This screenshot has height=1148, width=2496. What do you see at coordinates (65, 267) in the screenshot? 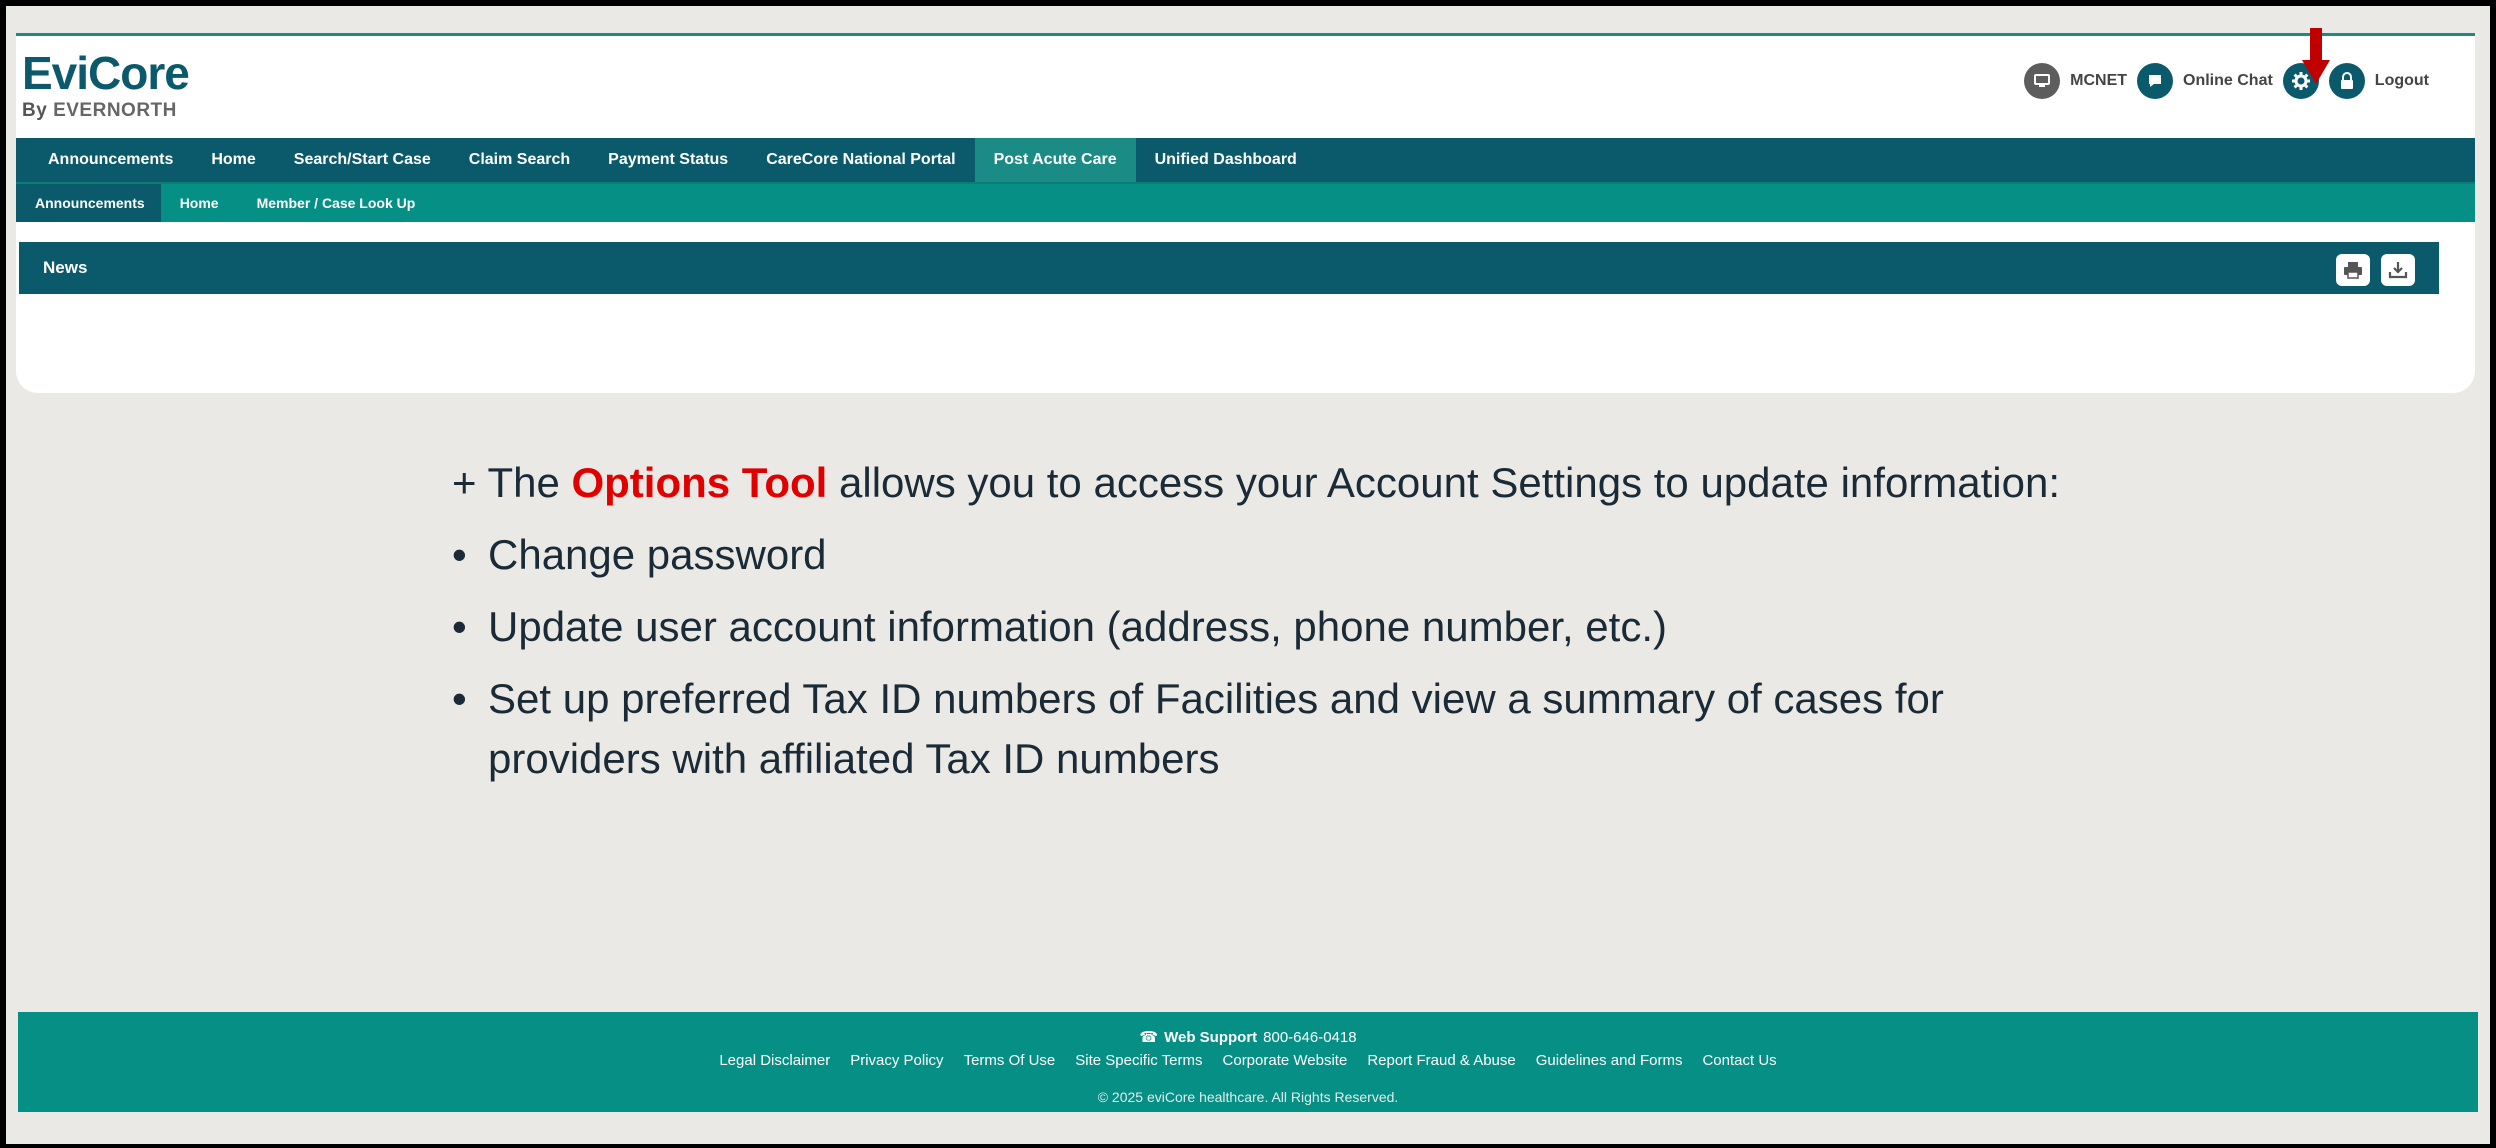
I see `news-title: News` at bounding box center [65, 267].